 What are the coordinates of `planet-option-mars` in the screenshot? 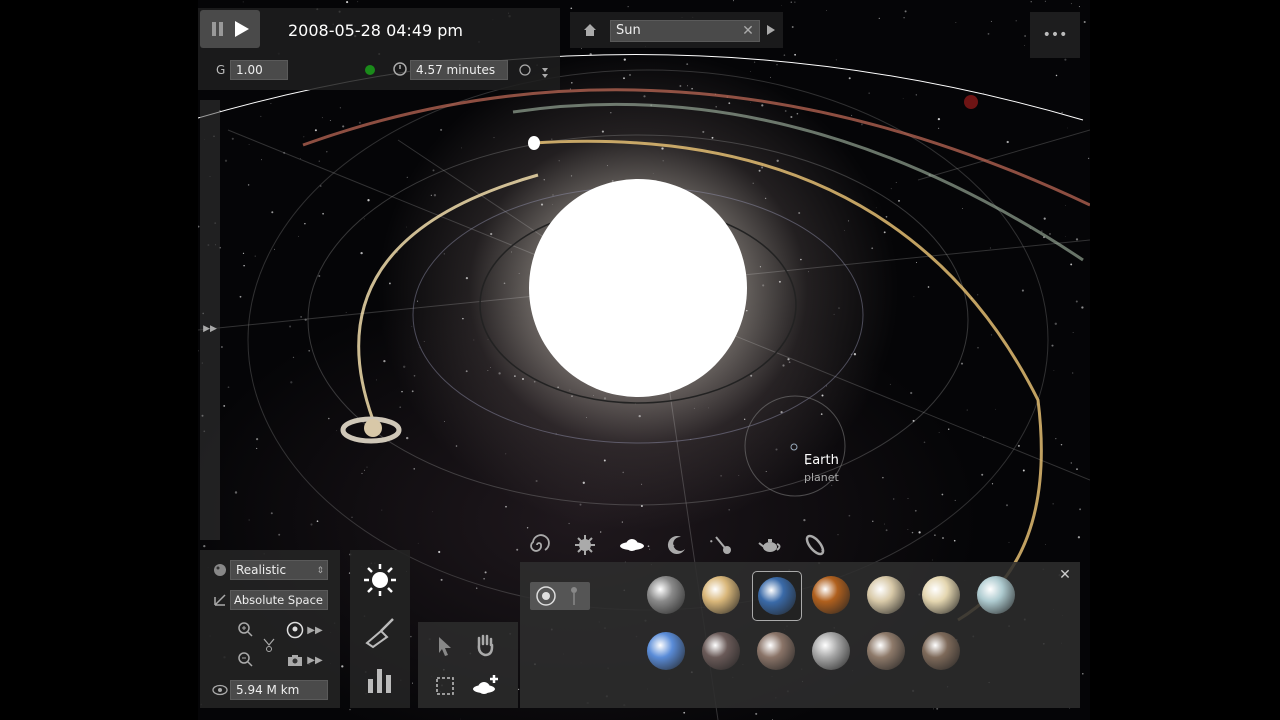 It's located at (831, 595).